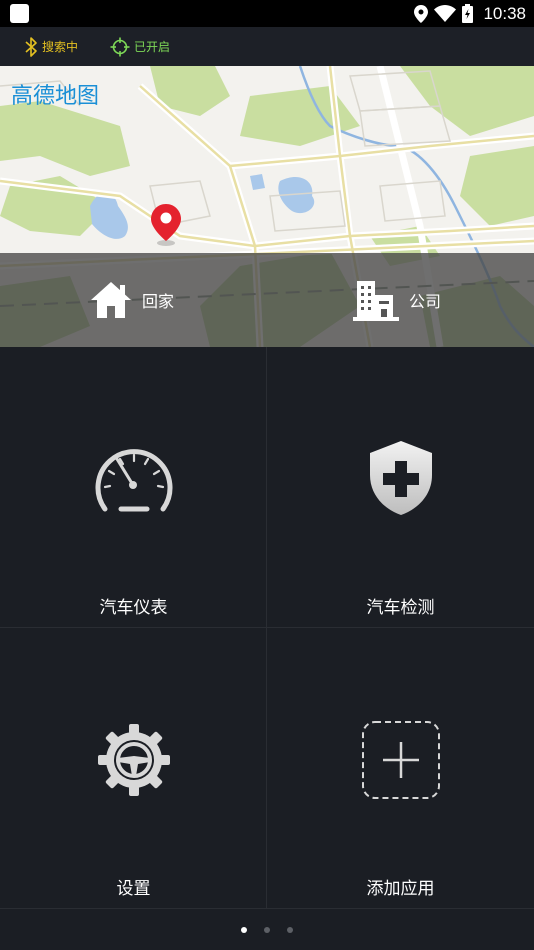 The height and width of the screenshot is (950, 534). I want to click on battery-icon, so click(468, 13).